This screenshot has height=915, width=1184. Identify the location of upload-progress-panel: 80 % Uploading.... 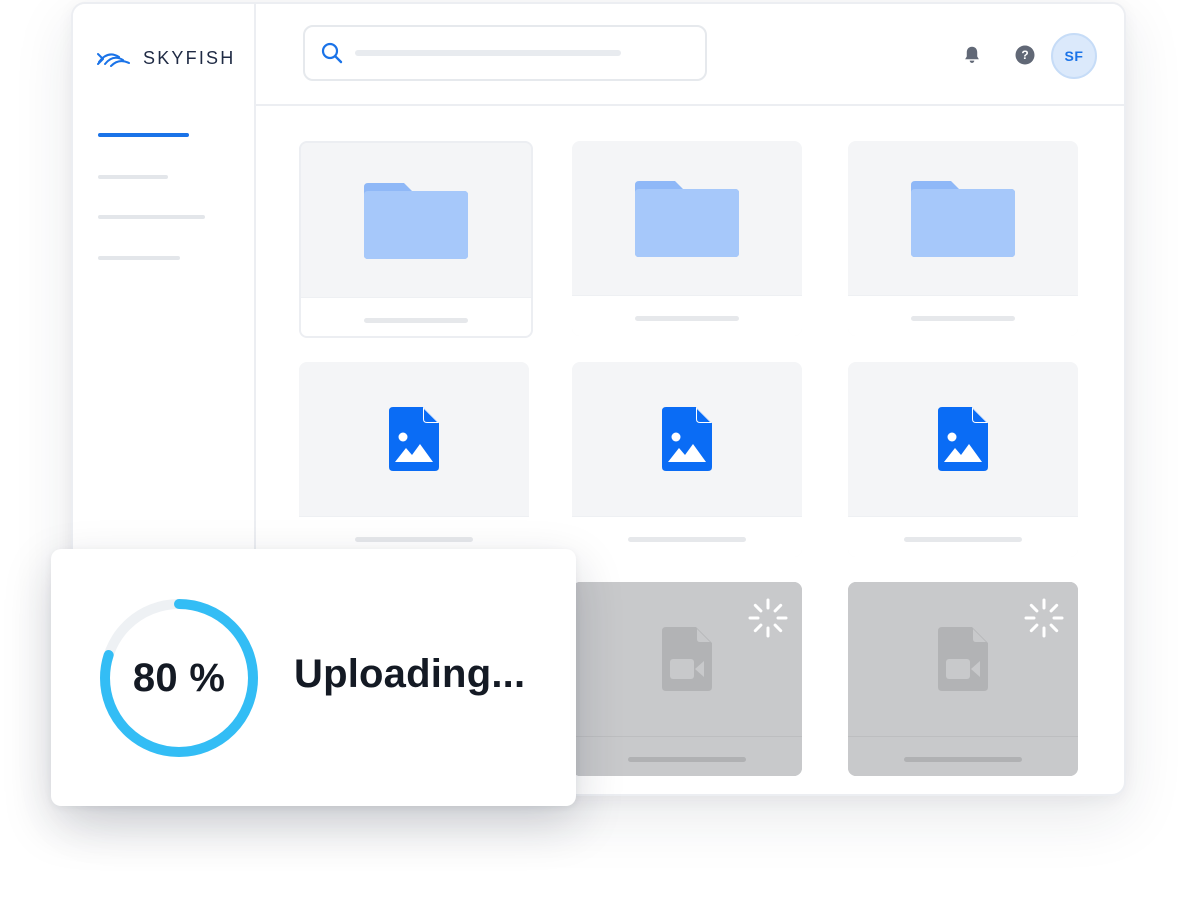
(313, 677).